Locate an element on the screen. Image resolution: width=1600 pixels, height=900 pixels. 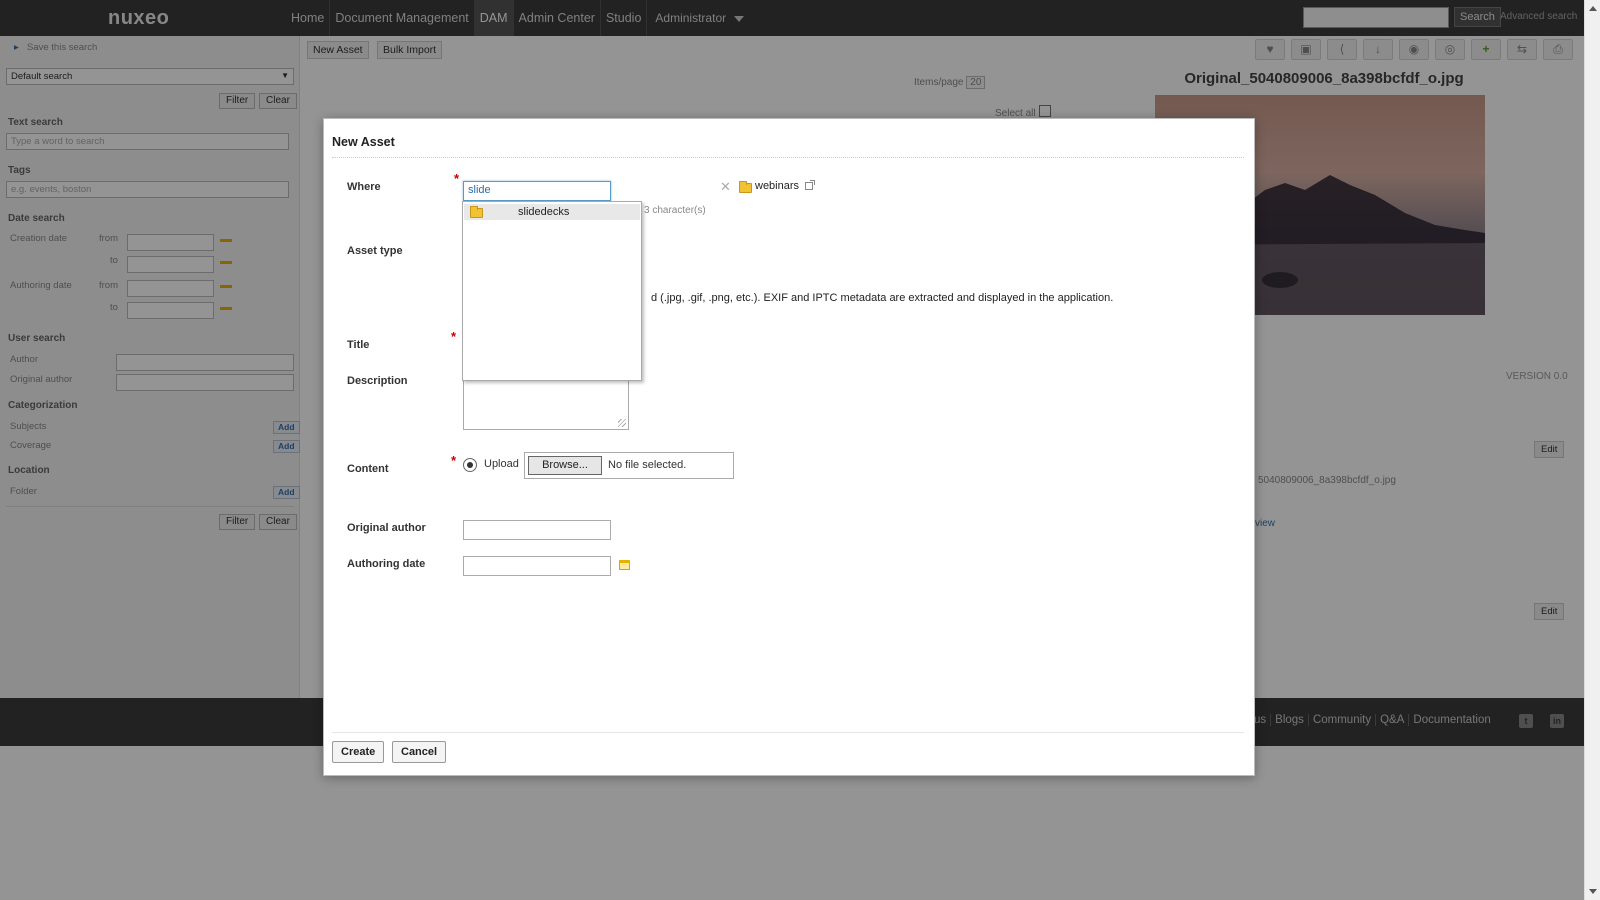
scroll-down-arrow-icon is located at coordinates (1593, 891).